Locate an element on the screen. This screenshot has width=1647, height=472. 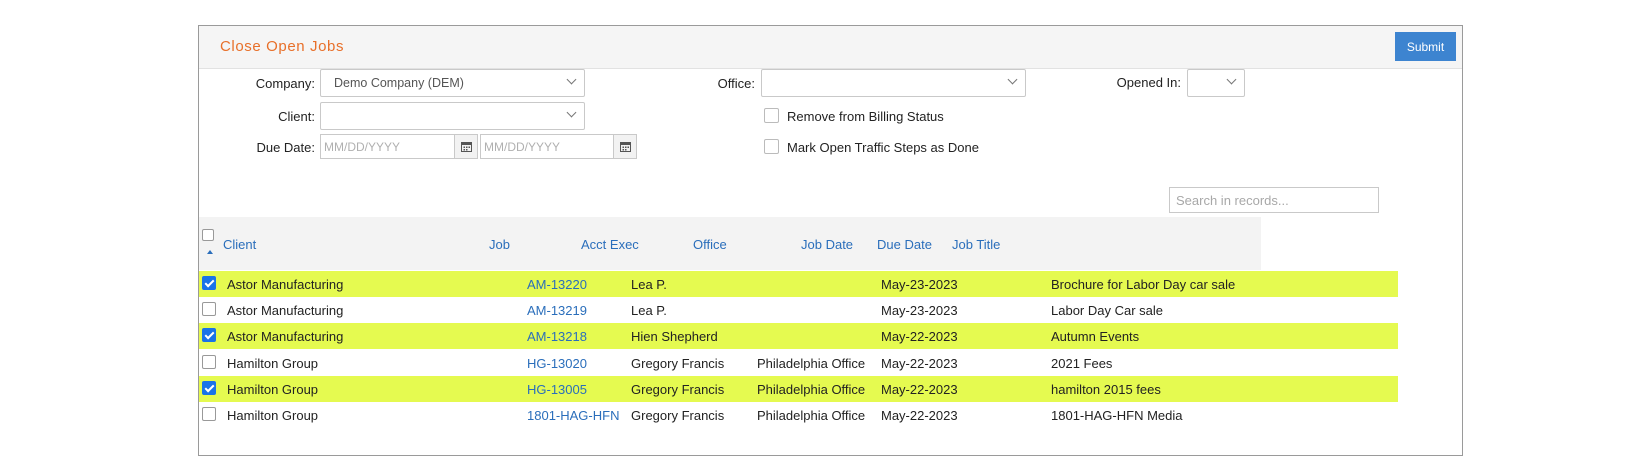
client-label: Client: is located at coordinates (296, 116).